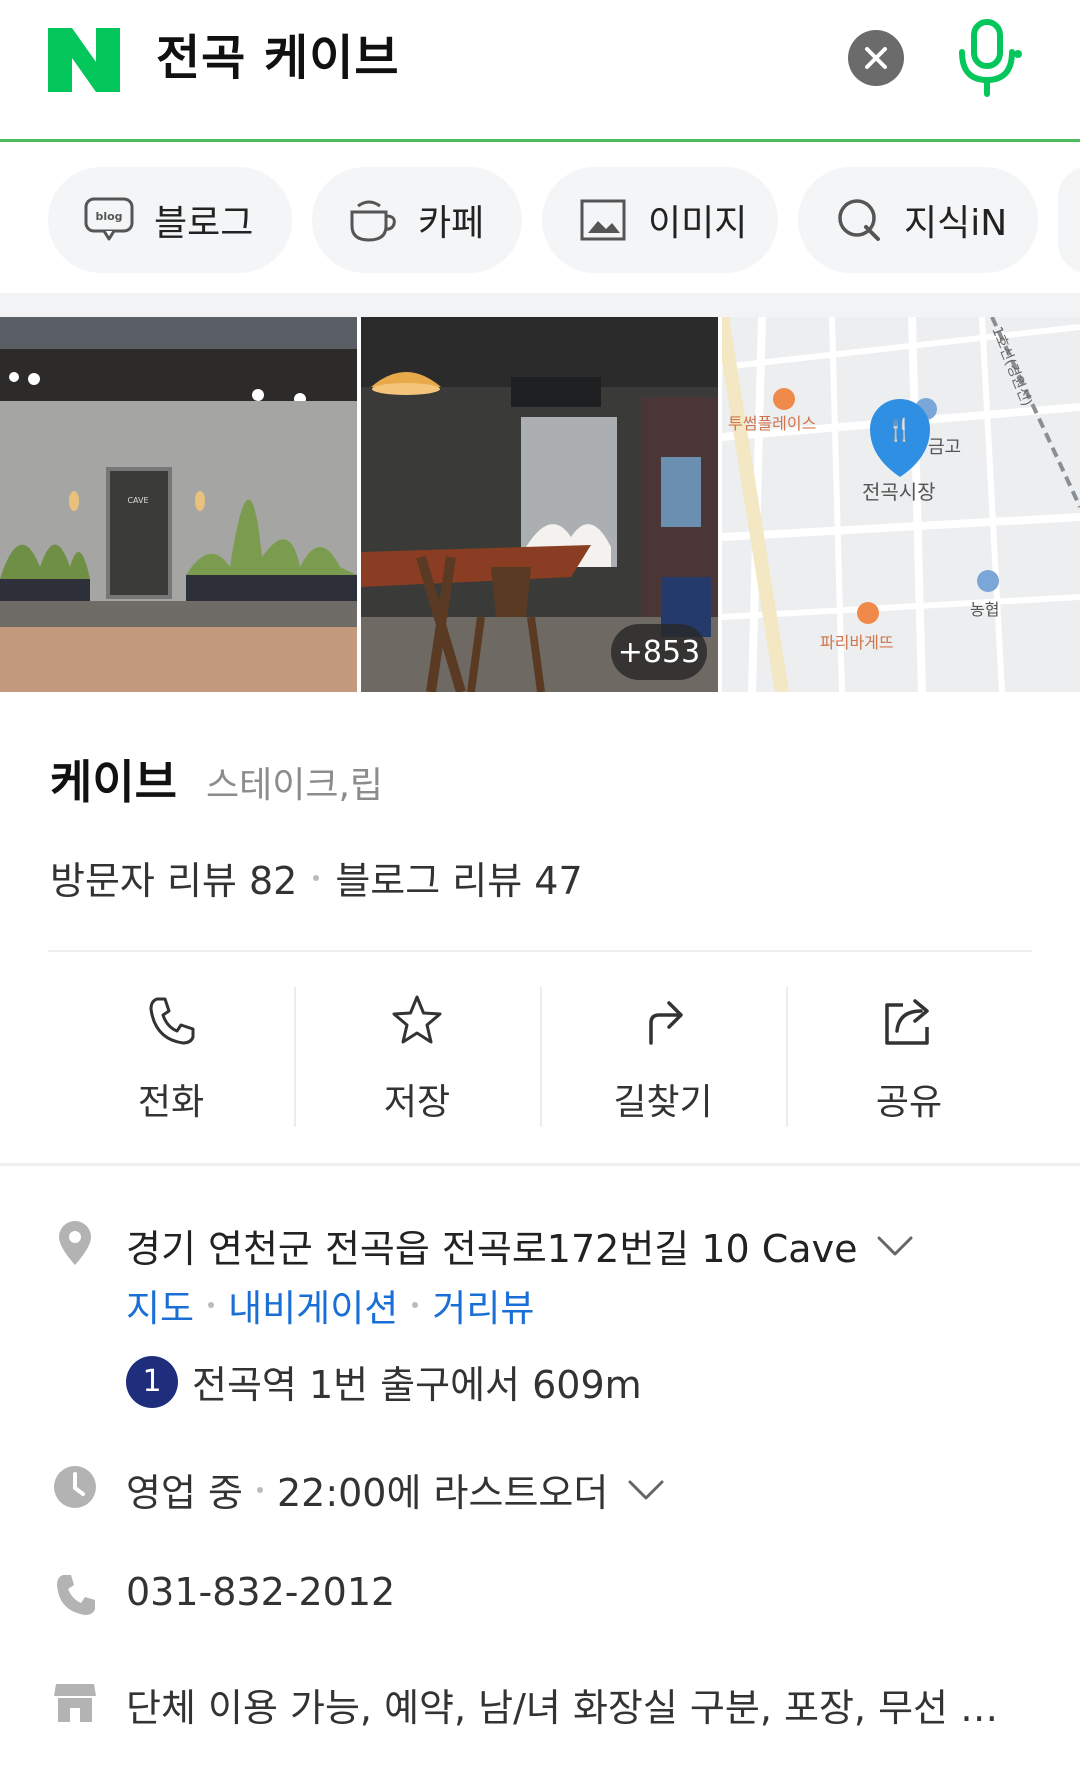 The image size is (1080, 1779). Describe the element at coordinates (1069, 220) in the screenshot. I see `tab-more` at that location.